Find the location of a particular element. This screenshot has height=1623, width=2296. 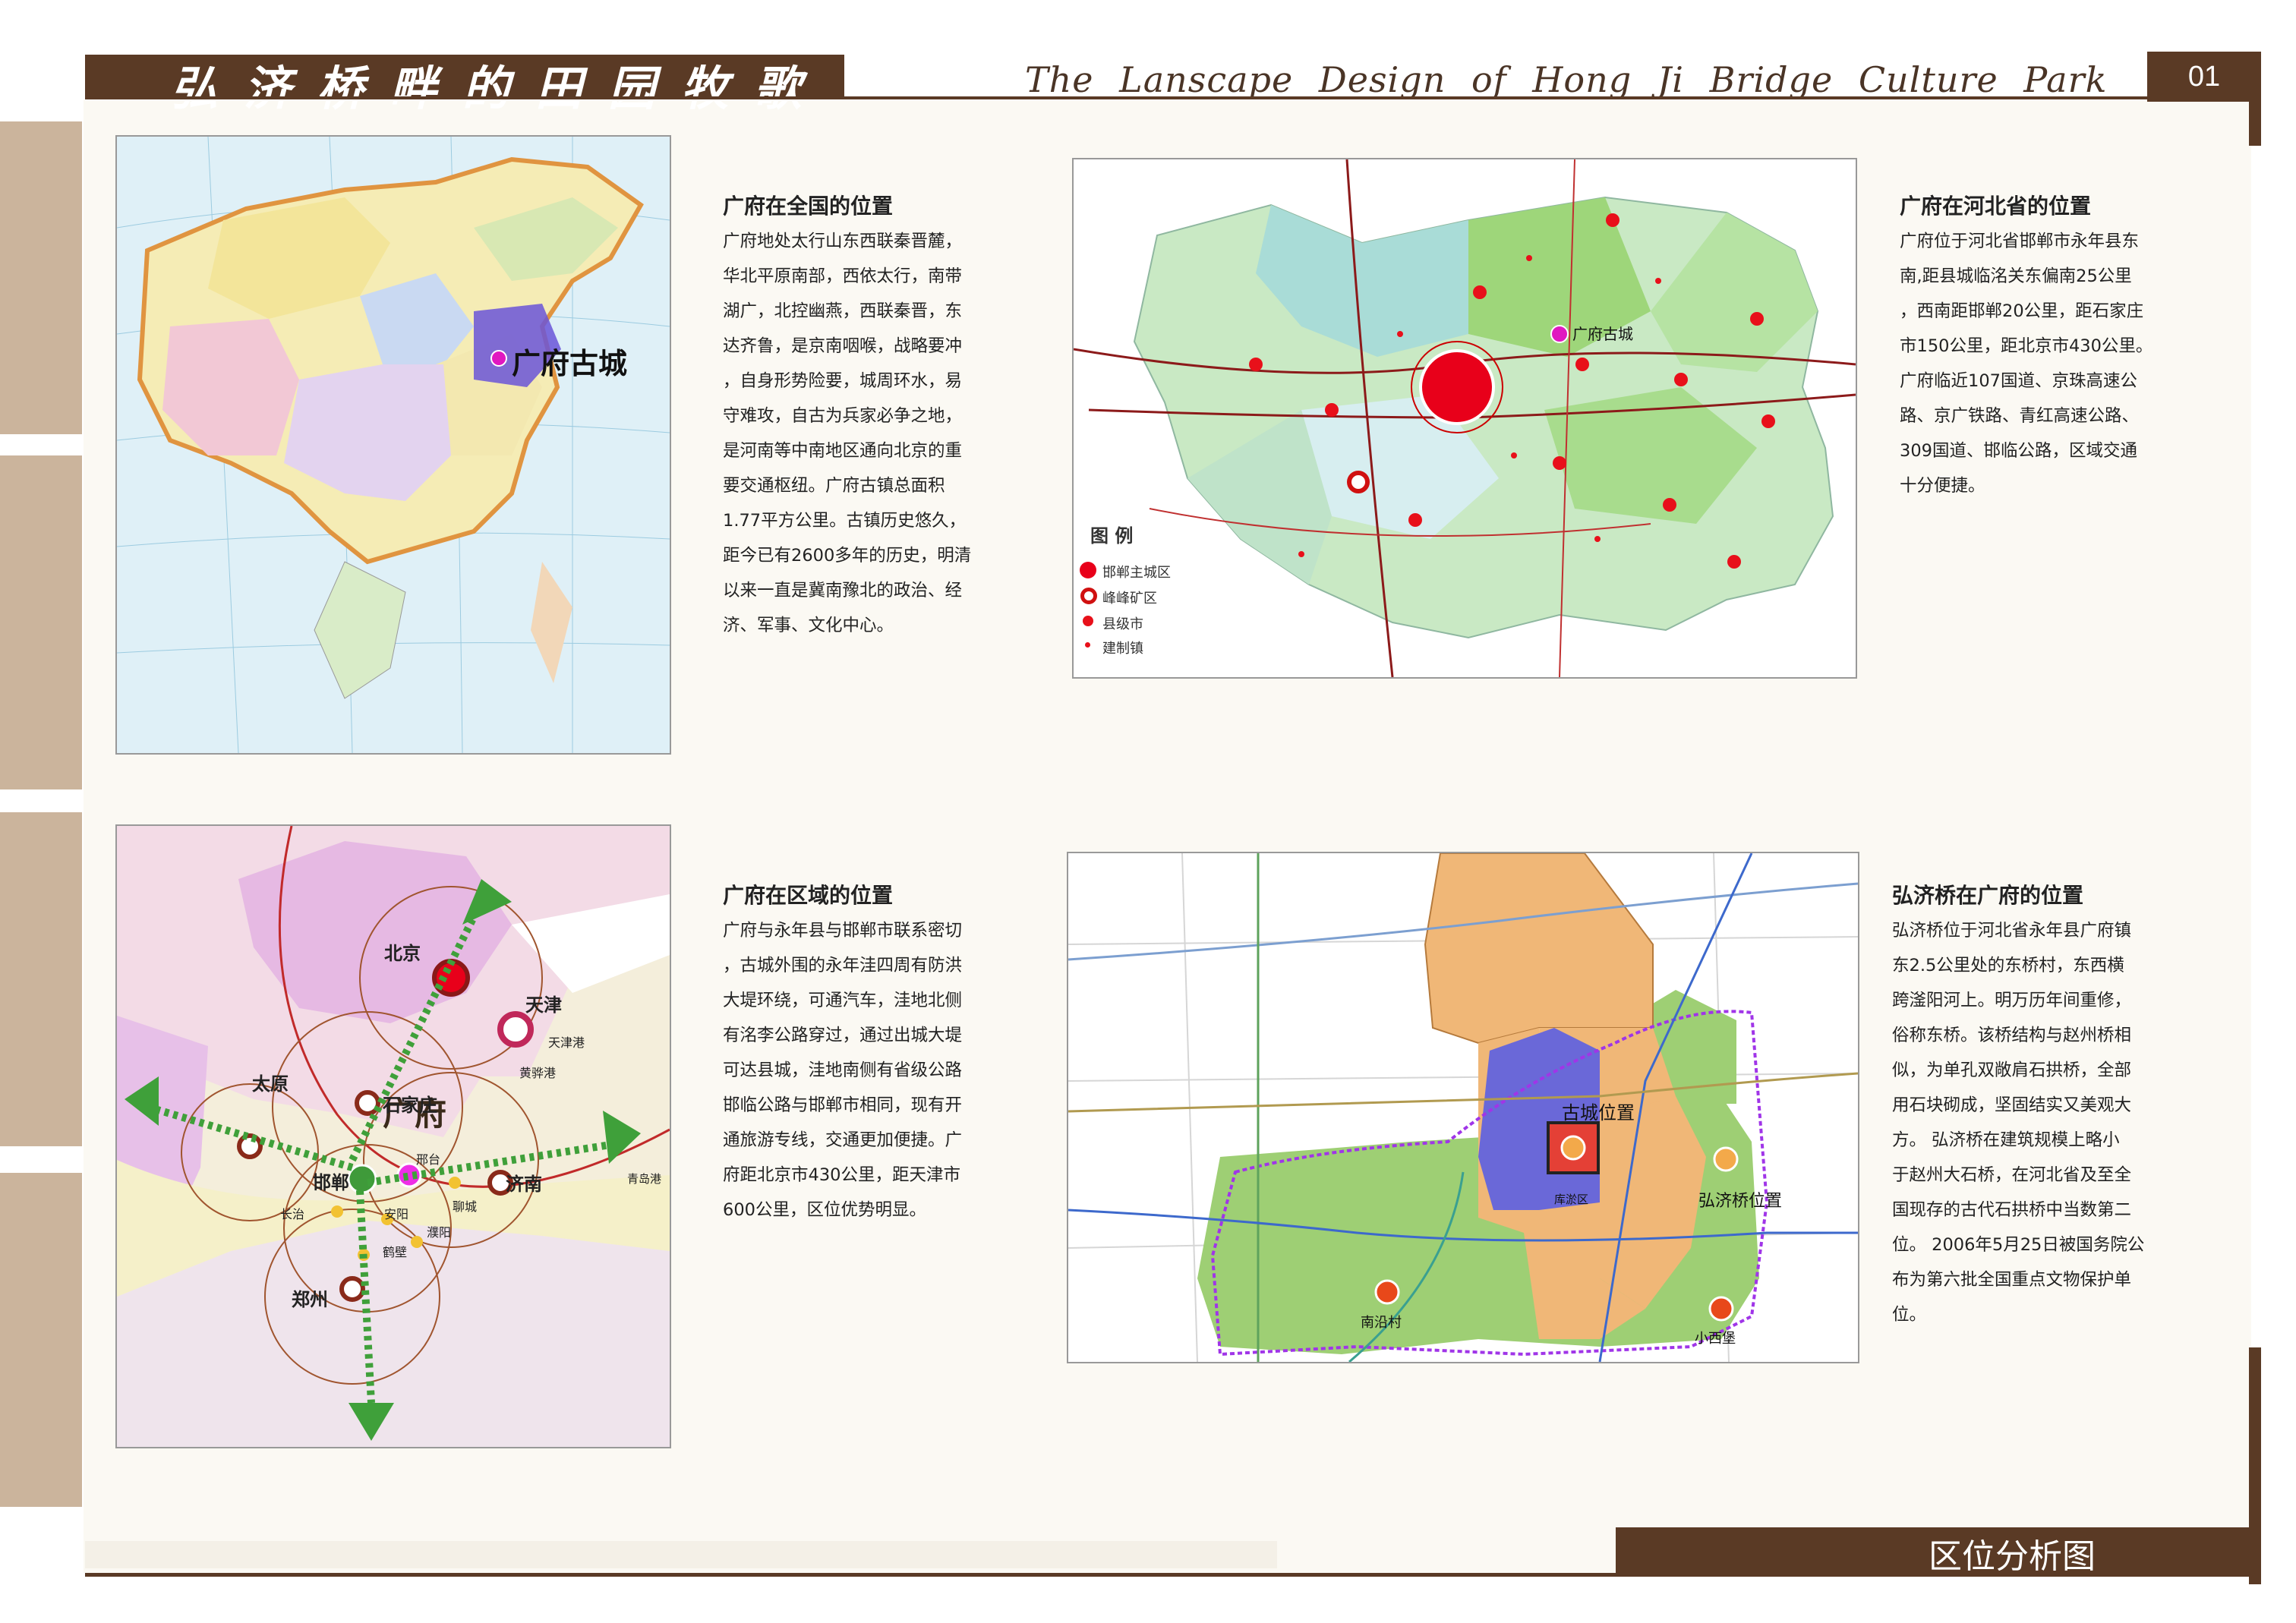

village-label: 南沿村 is located at coordinates (1382, 1323).